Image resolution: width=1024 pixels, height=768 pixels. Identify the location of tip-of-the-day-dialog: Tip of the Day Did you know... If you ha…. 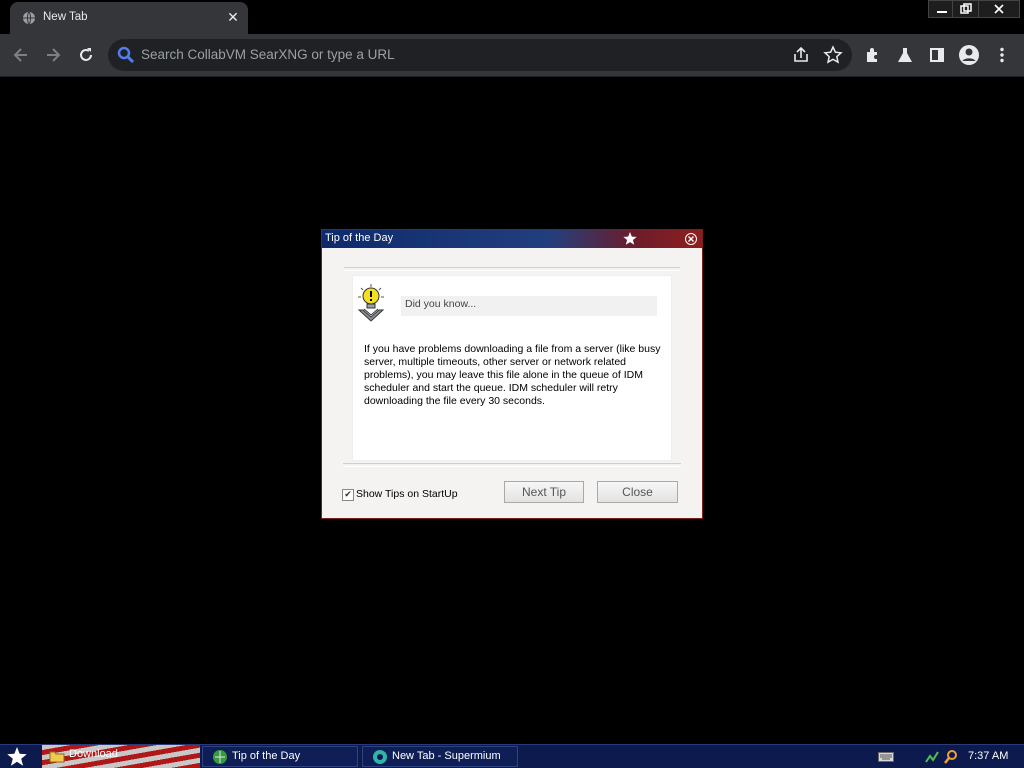
(512, 374).